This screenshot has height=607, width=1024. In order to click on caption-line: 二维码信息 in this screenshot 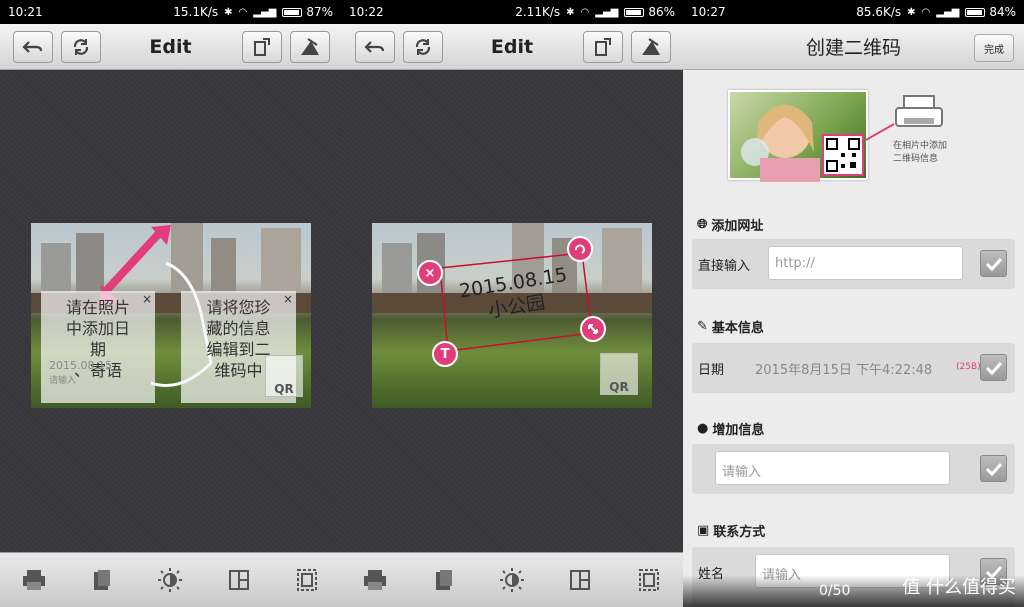, I will do `click(916, 159)`.